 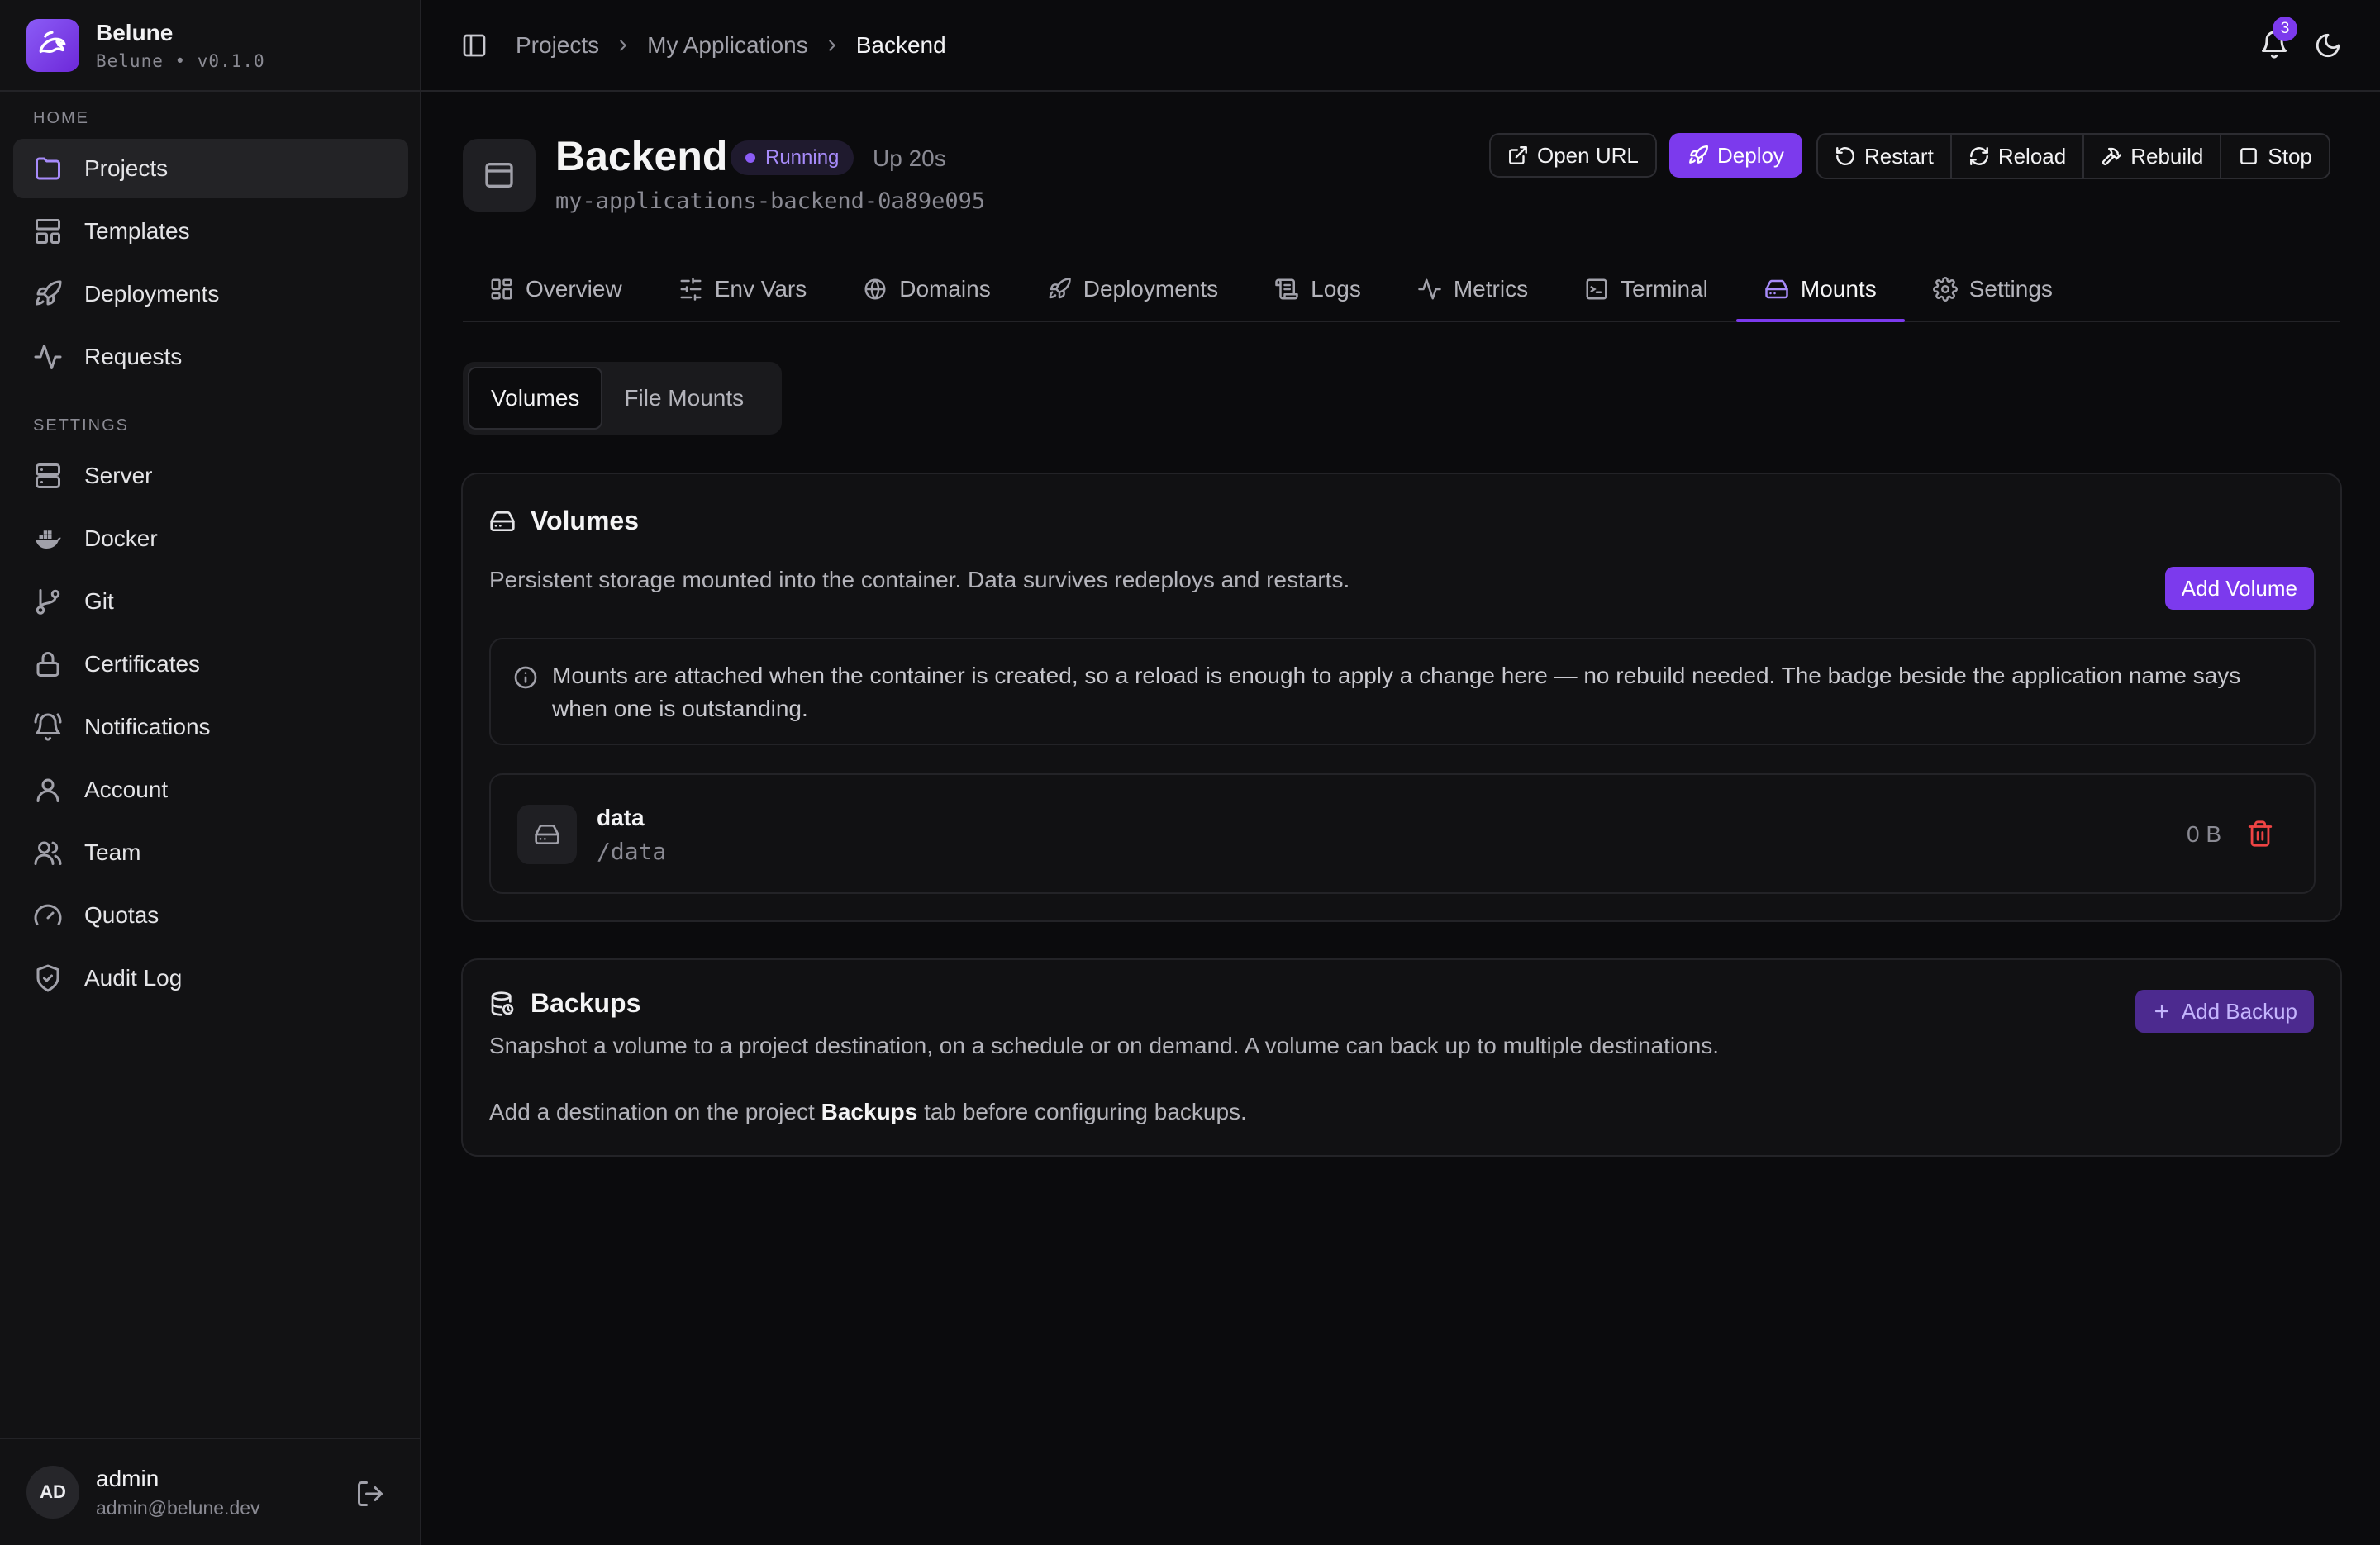 I want to click on moon-icon, so click(x=2328, y=45).